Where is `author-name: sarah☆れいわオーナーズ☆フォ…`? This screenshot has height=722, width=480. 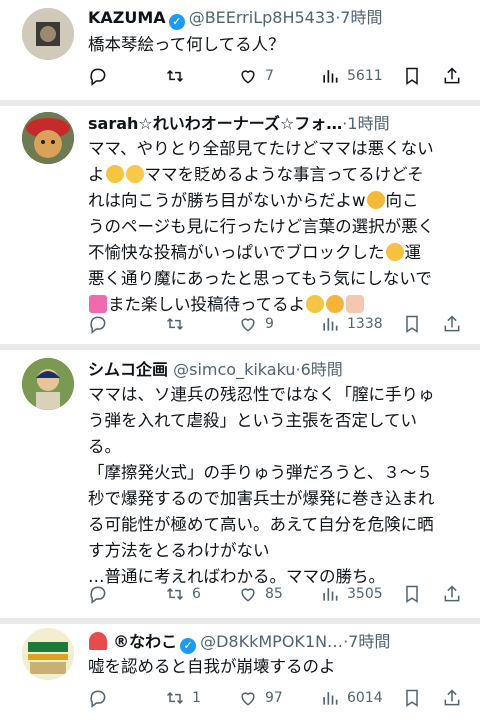 author-name: sarah☆れいわオーナーズ☆フォ… is located at coordinates (215, 123).